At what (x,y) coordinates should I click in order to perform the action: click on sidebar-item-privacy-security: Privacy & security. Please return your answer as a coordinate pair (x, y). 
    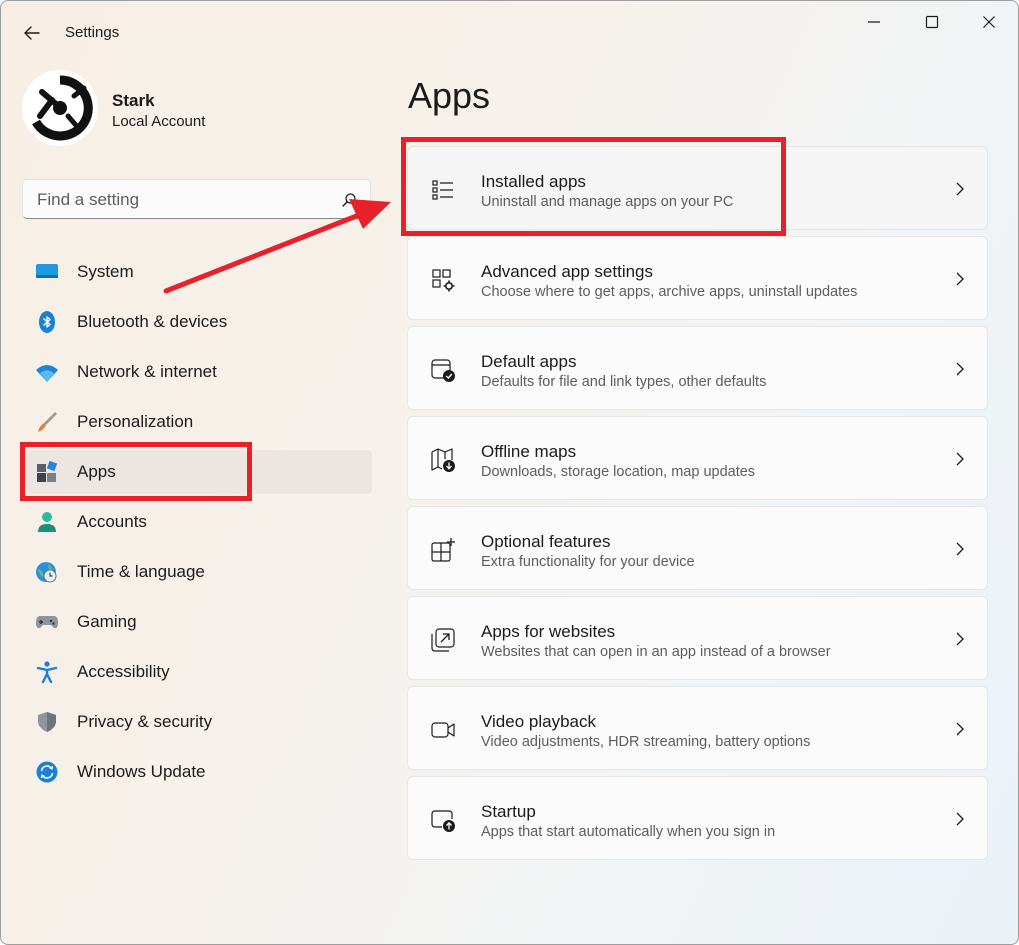
    Looking at the image, I should click on (197, 722).